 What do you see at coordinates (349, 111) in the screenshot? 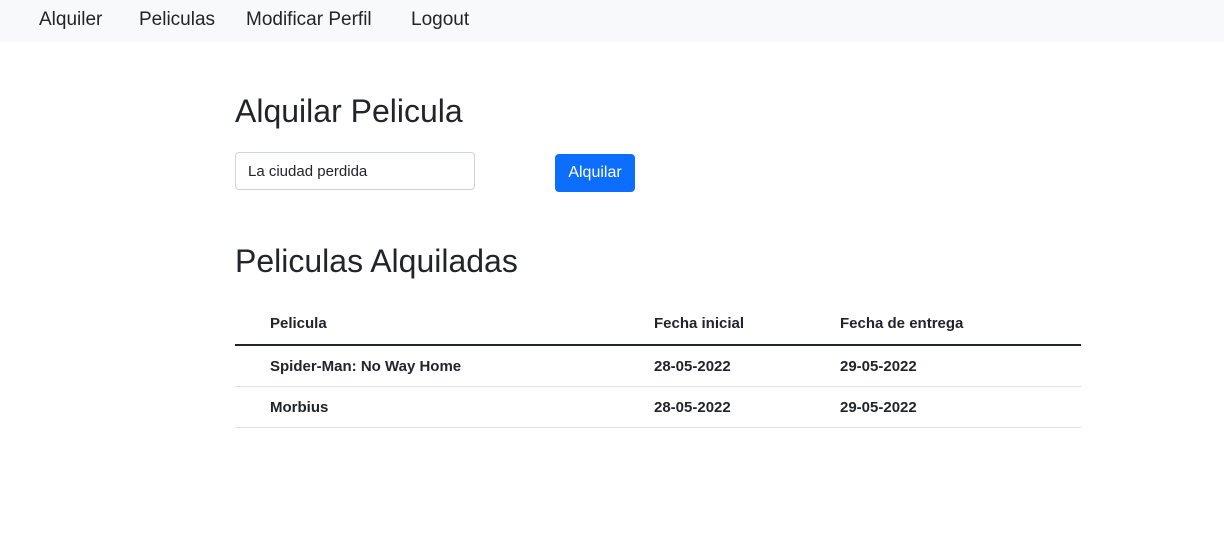
I see `page-title: Alquilar Pelicula` at bounding box center [349, 111].